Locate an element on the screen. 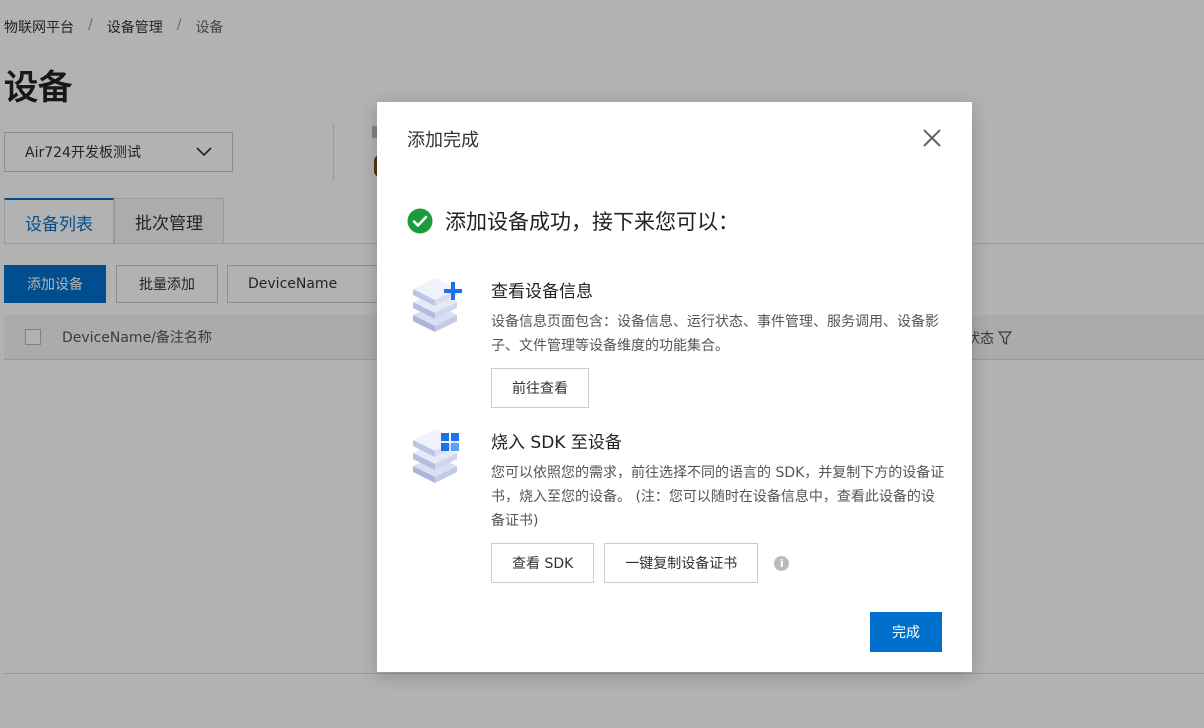 Image resolution: width=1204 pixels, height=728 pixels. sdk-device-icon is located at coordinates (436, 456).